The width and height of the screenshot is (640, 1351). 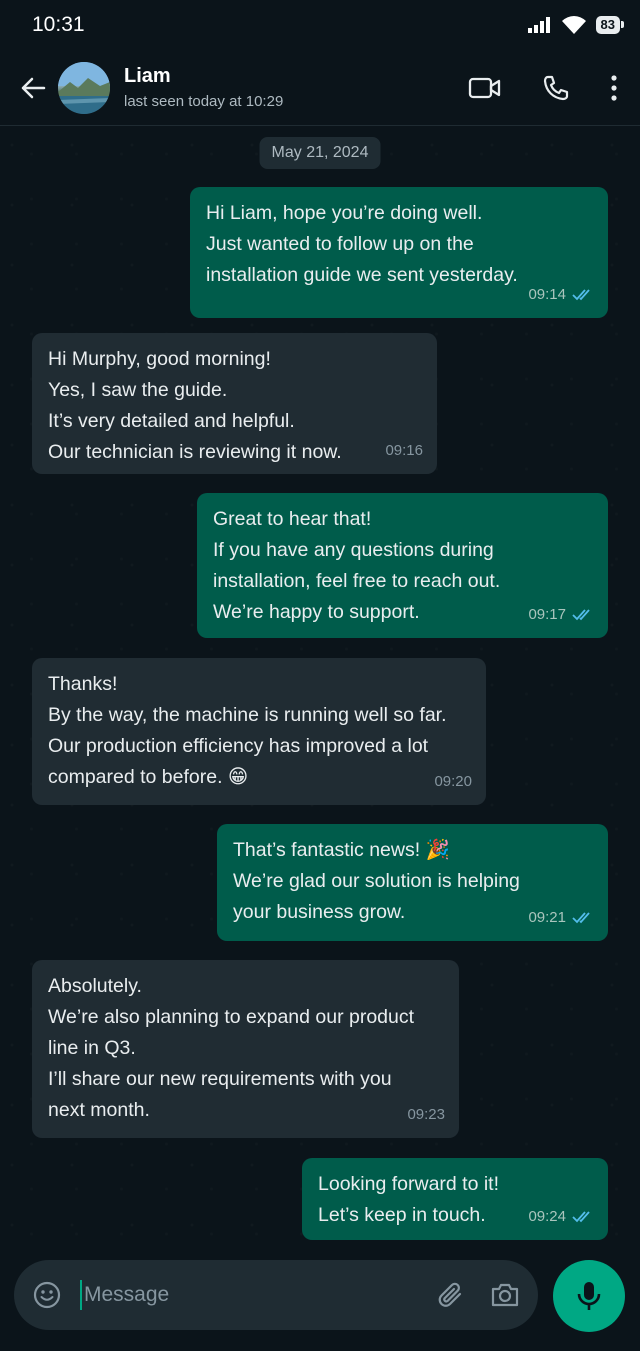 I want to click on emoji-button, so click(x=47, y=1295).